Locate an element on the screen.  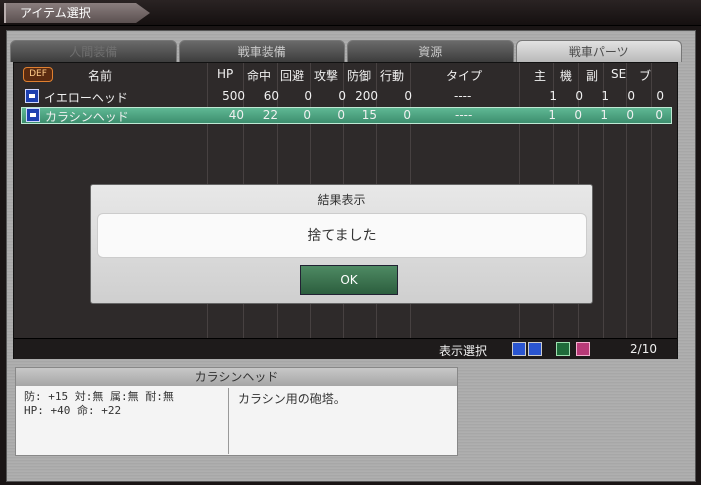
page-indicator: 2/10 is located at coordinates (643, 349).